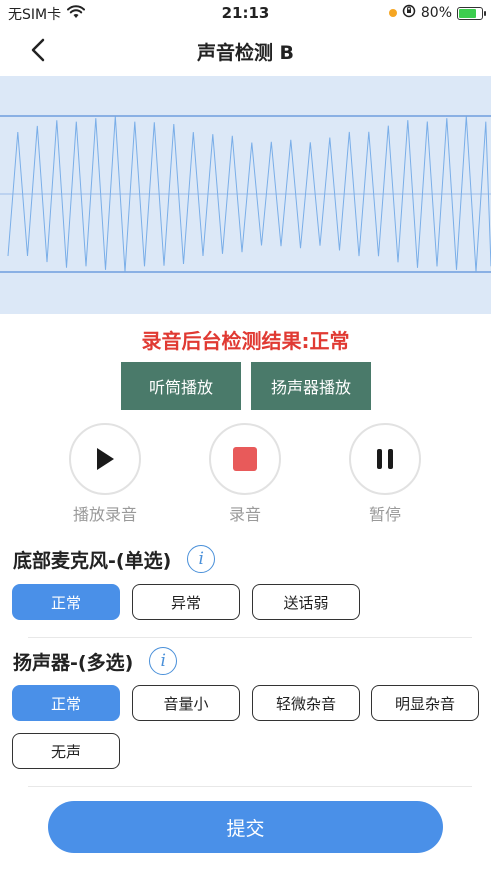 This screenshot has height=877, width=491. What do you see at coordinates (245, 53) in the screenshot?
I see `page-title: 声音检测 B` at bounding box center [245, 53].